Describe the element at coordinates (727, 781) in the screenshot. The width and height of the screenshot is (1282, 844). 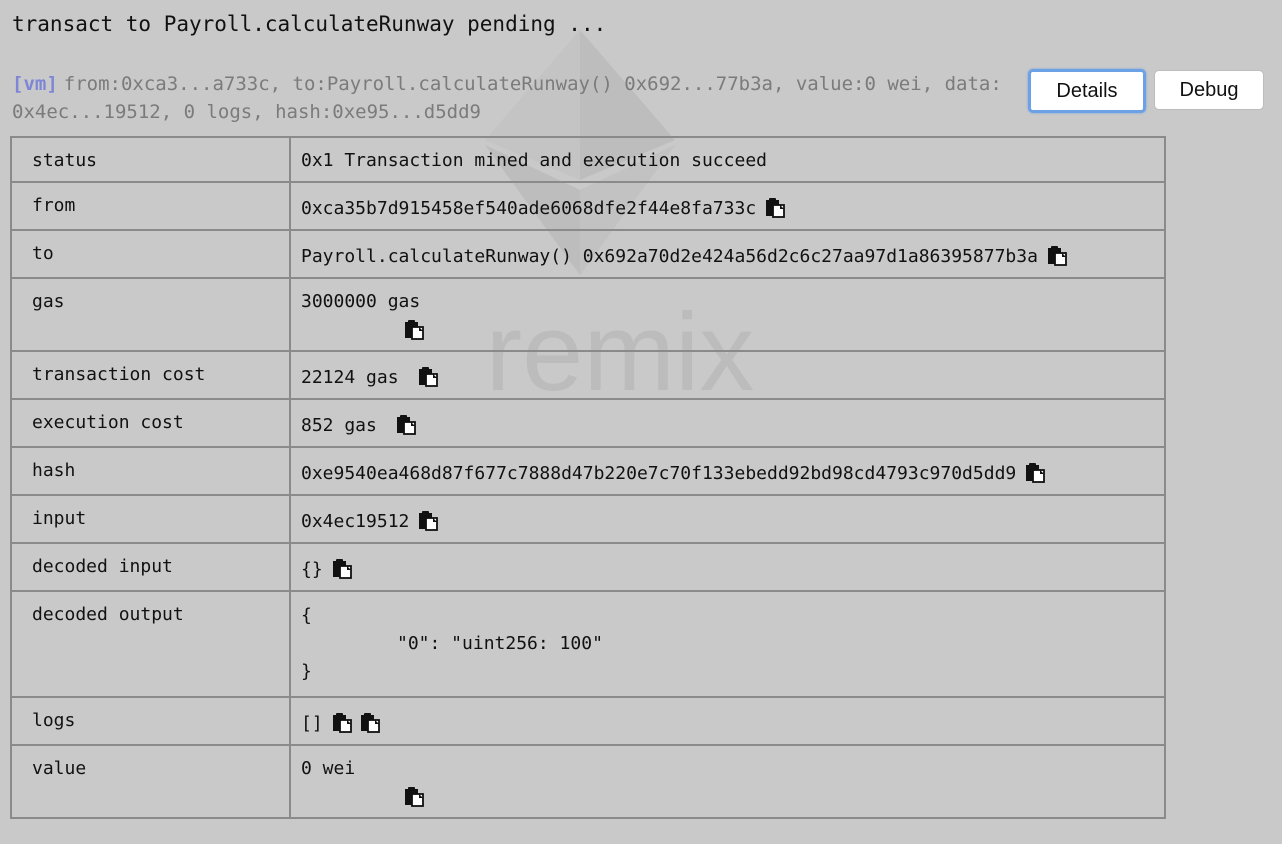
I see `row-value: 0 wei` at that location.